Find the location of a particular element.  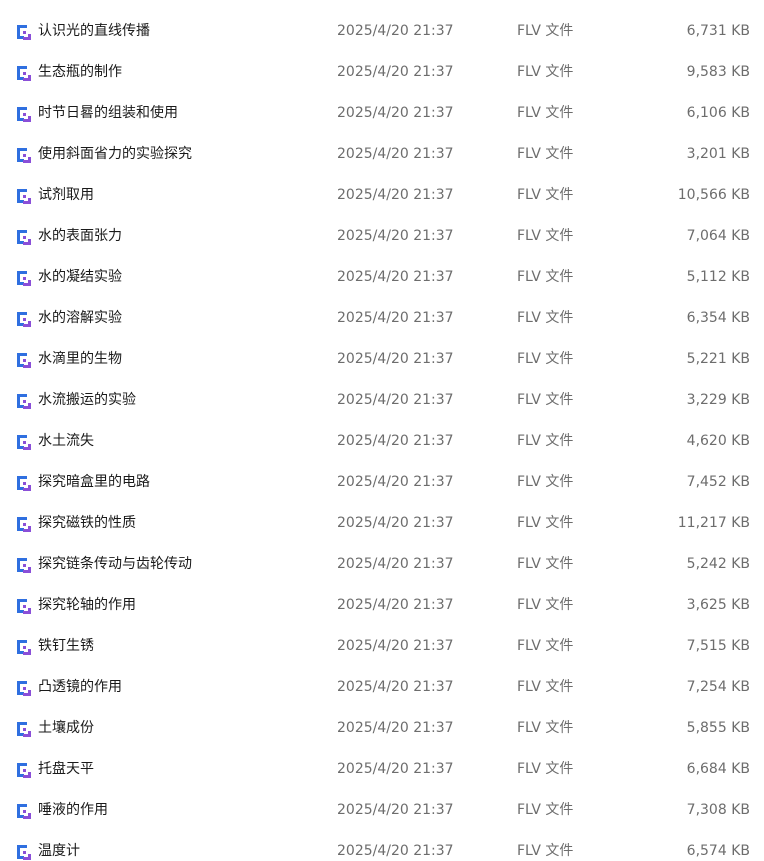

file-size: 7,308 KB is located at coordinates (718, 810).